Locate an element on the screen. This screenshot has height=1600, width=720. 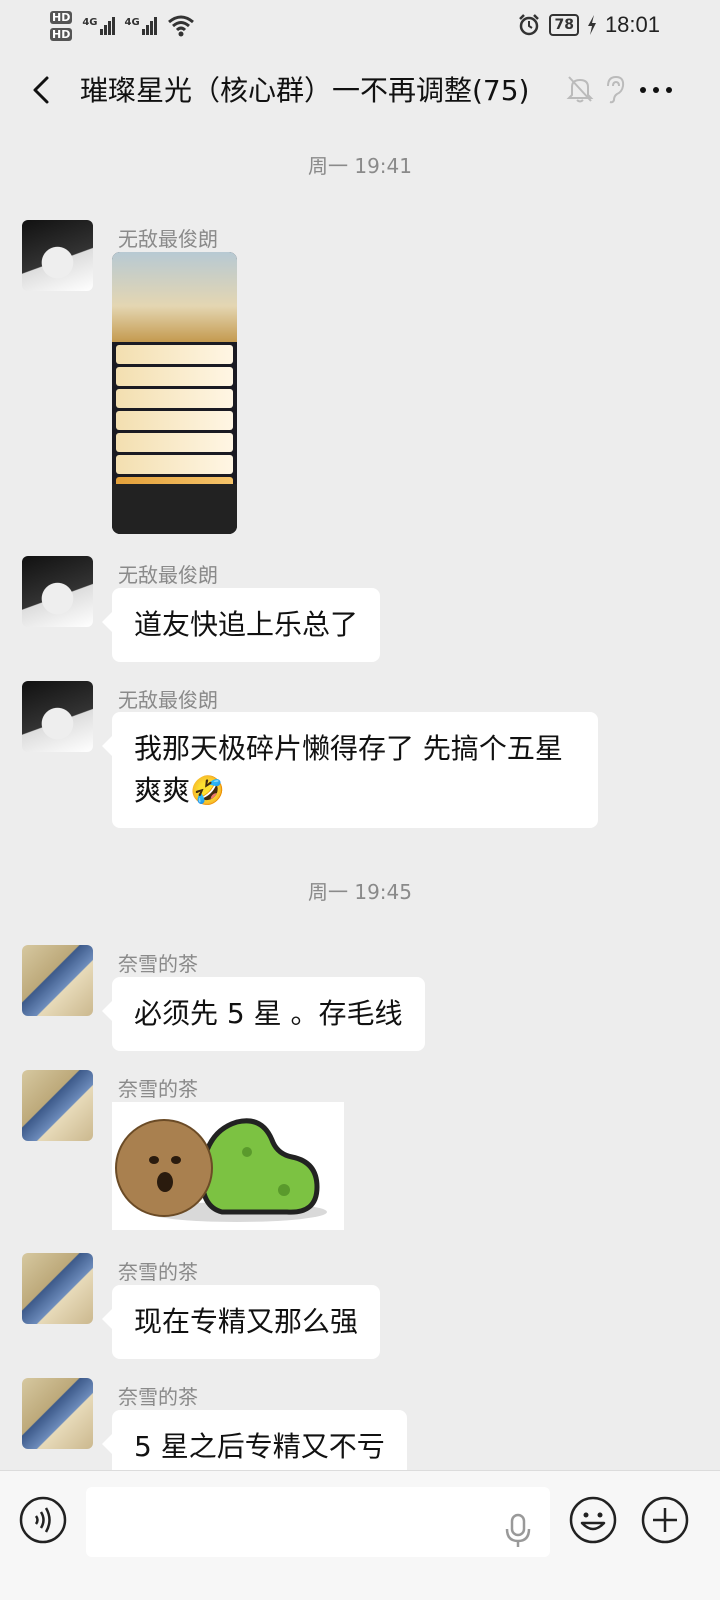
message-text: 5 星之后专精又不亏 is located at coordinates (259, 1446).